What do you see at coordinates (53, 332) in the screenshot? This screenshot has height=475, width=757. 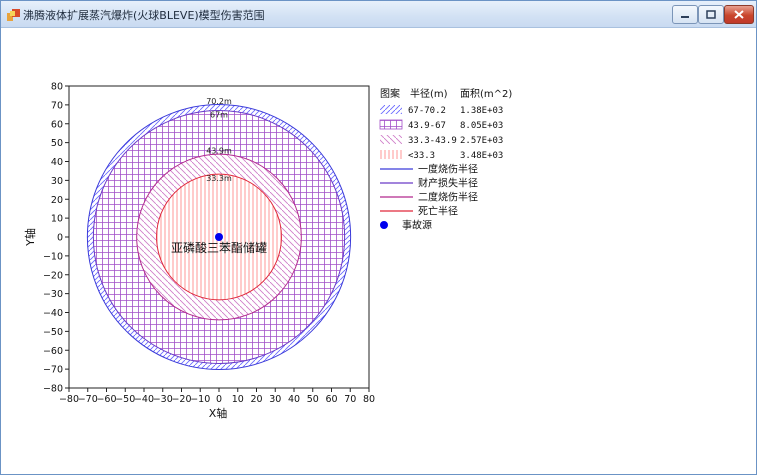 I see `y-tick-label: −50` at bounding box center [53, 332].